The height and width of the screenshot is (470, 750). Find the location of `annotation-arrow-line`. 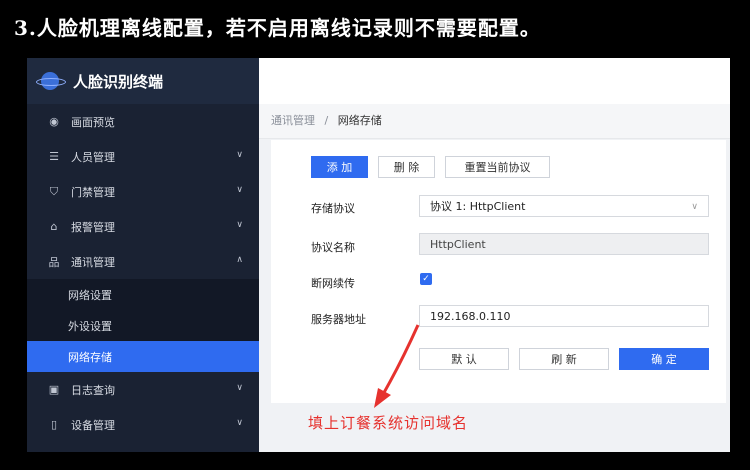

annotation-arrow-line is located at coordinates (400, 360).